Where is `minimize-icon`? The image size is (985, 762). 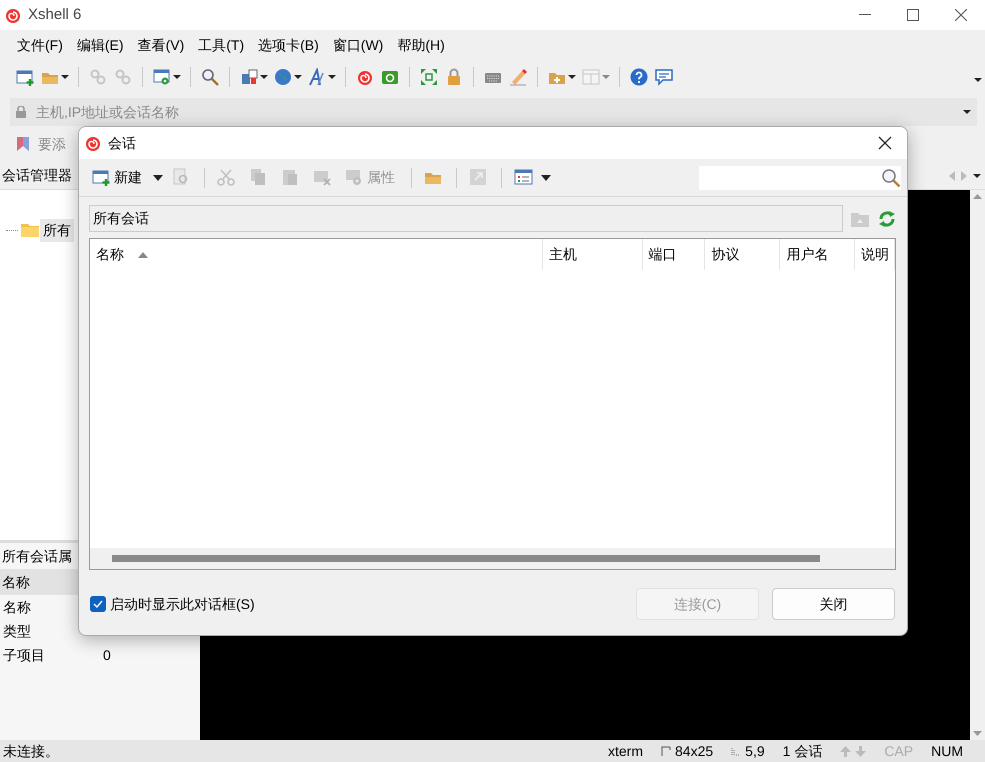
minimize-icon is located at coordinates (865, 15).